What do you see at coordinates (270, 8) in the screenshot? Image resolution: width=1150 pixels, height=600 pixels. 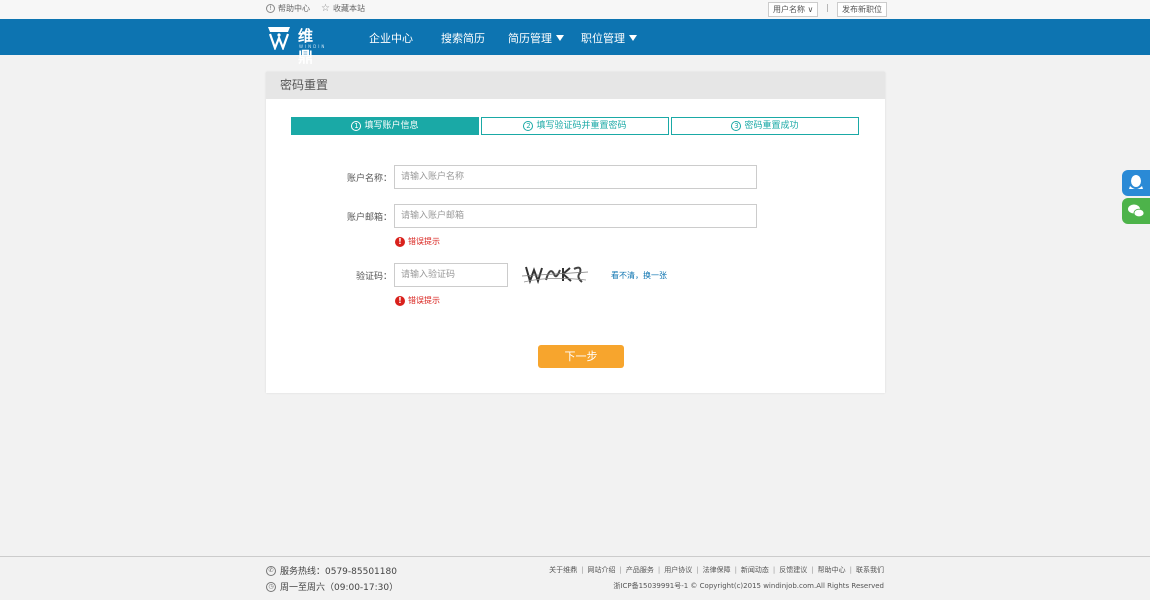 I see `info-circle-icon: !` at bounding box center [270, 8].